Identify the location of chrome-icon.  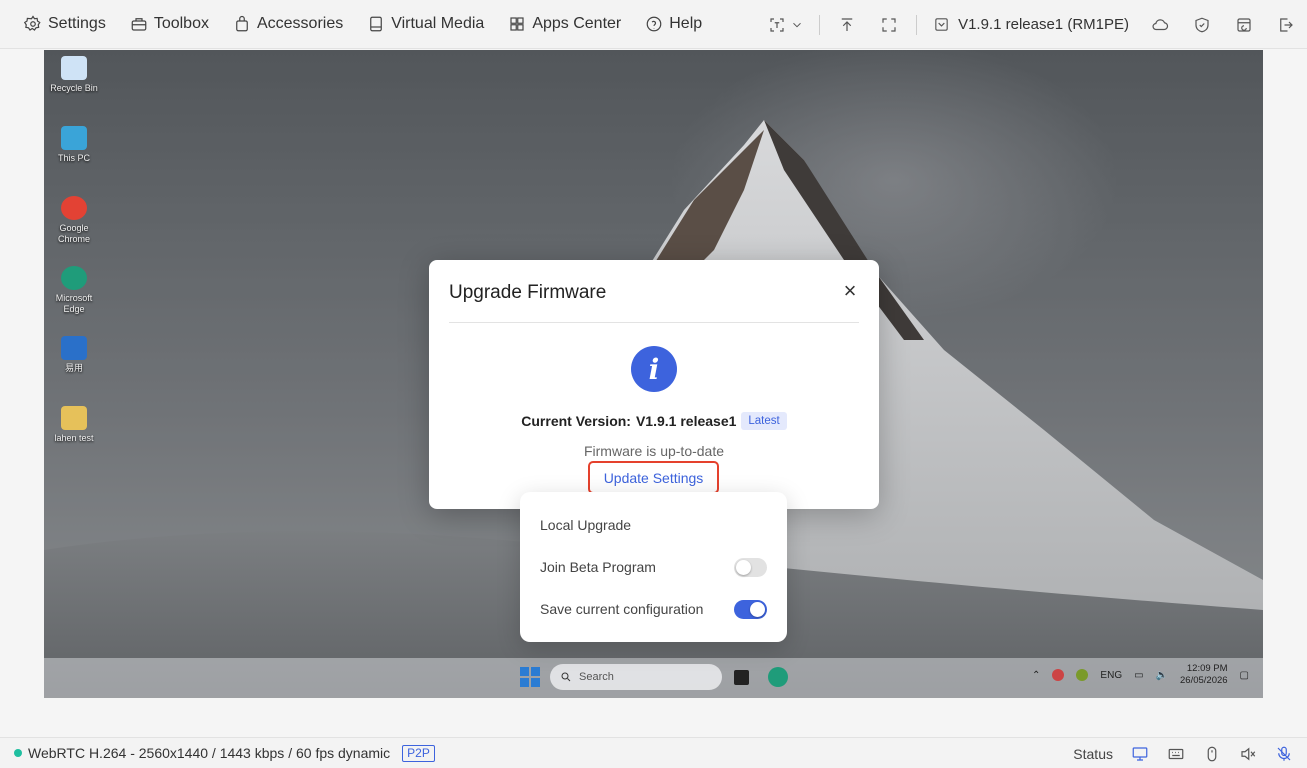
(74, 208).